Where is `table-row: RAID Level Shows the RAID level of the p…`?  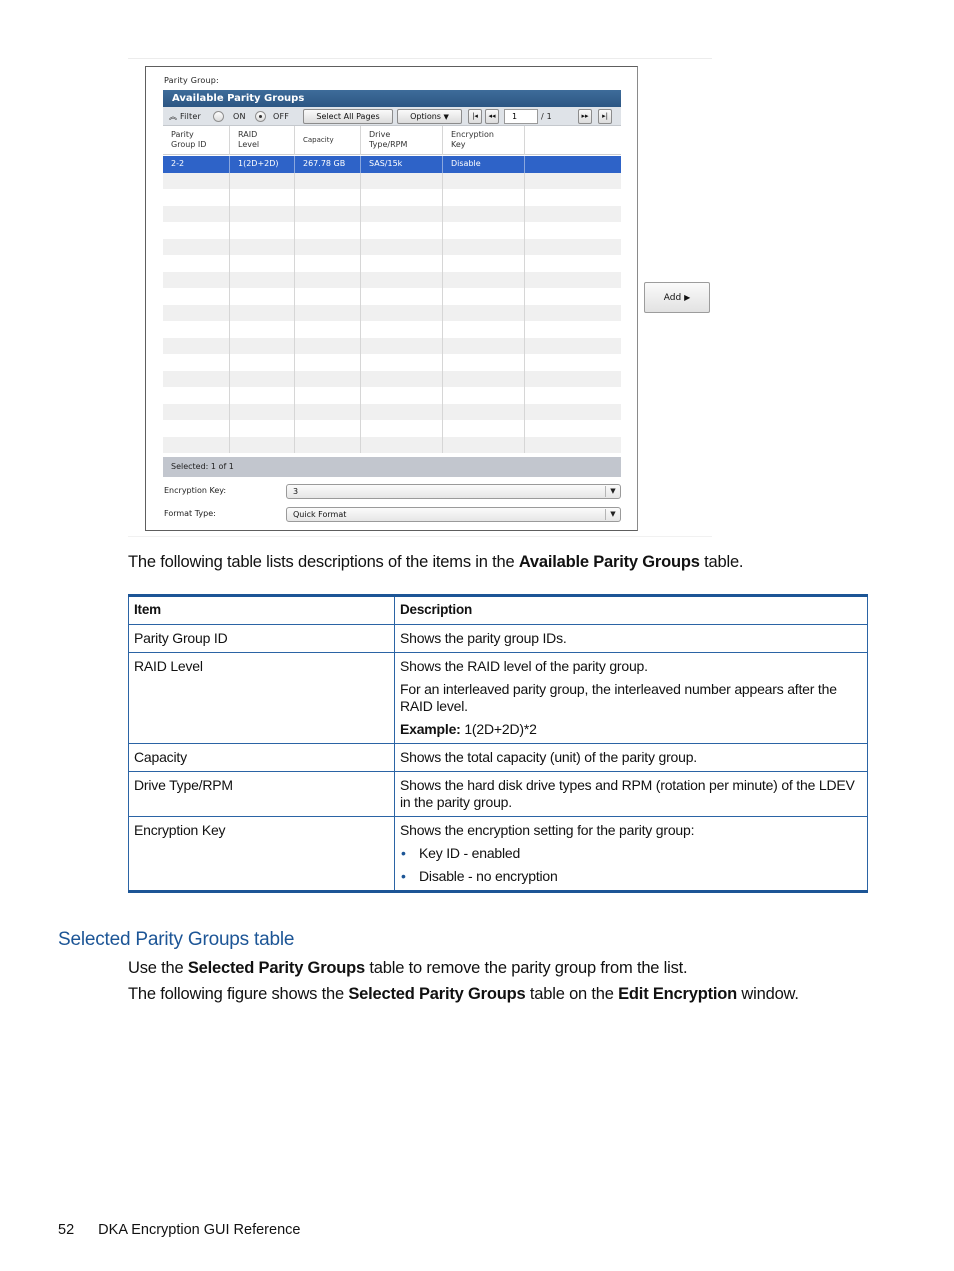 table-row: RAID Level Shows the RAID level of the p… is located at coordinates (498, 698).